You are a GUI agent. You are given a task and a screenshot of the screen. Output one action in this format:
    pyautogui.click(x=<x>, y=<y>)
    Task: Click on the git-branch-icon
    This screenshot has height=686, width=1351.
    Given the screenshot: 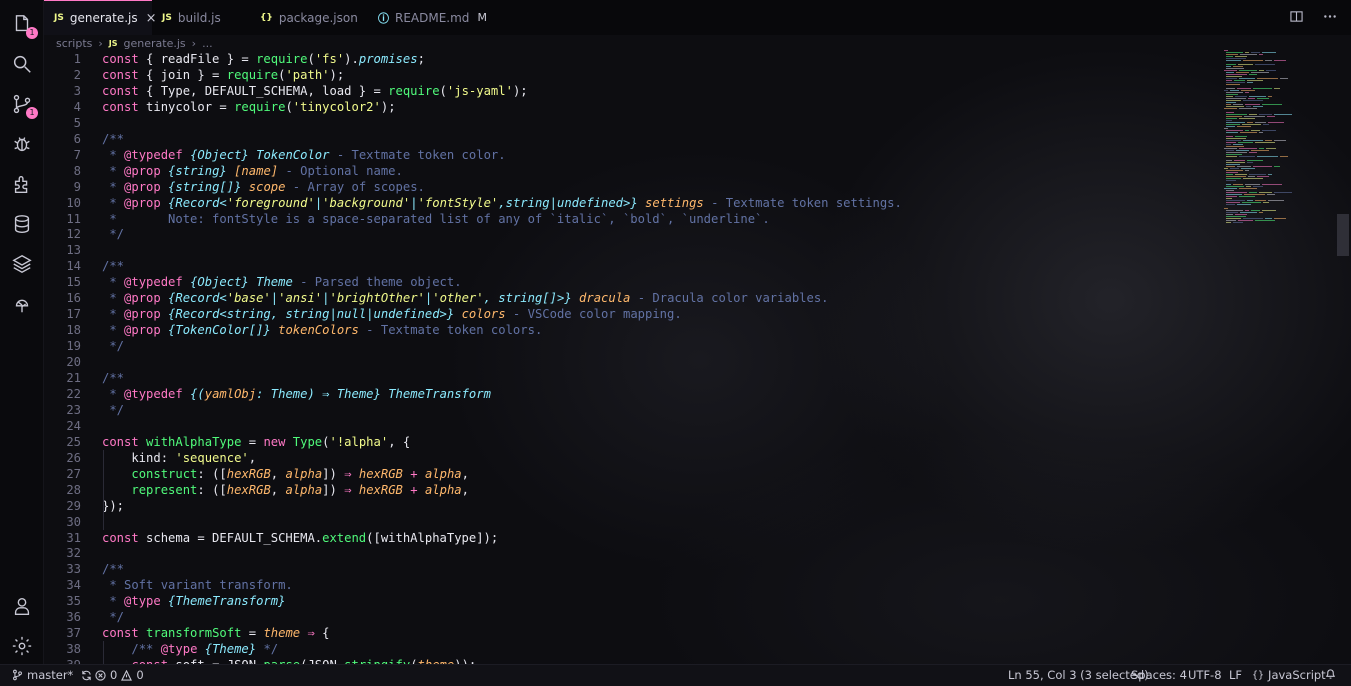 What is the action you would take?
    pyautogui.click(x=17, y=675)
    